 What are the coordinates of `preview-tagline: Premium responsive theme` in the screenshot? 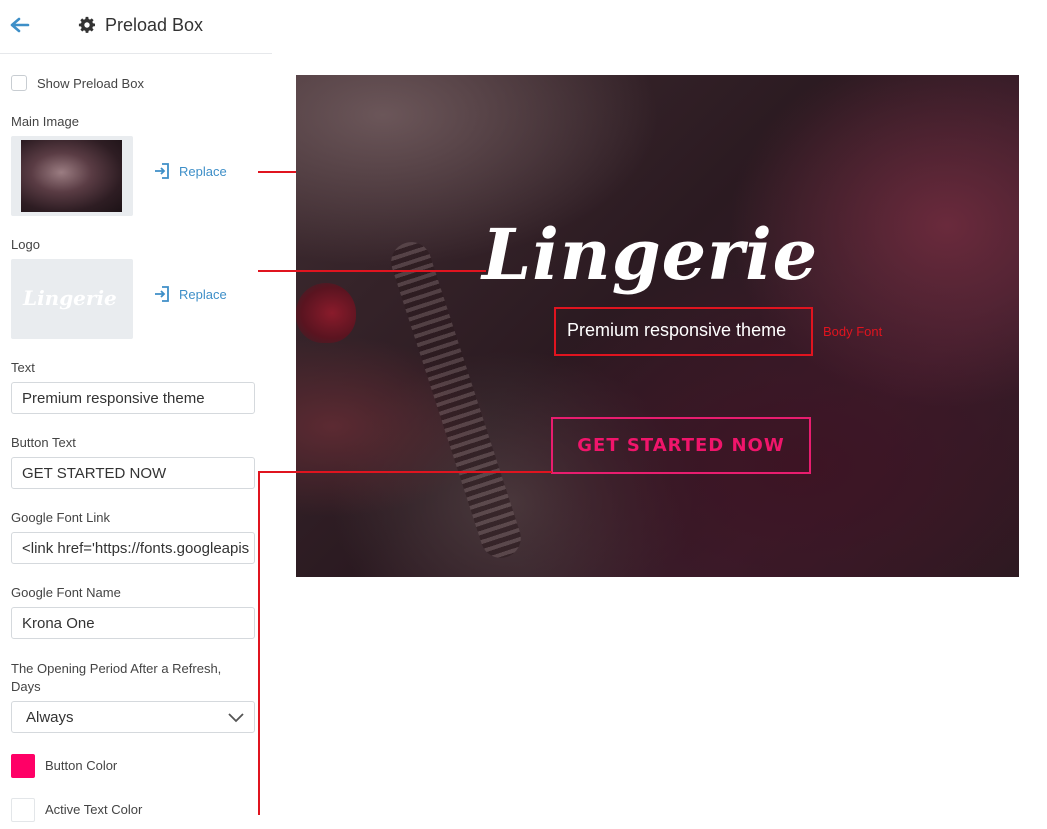 It's located at (677, 330).